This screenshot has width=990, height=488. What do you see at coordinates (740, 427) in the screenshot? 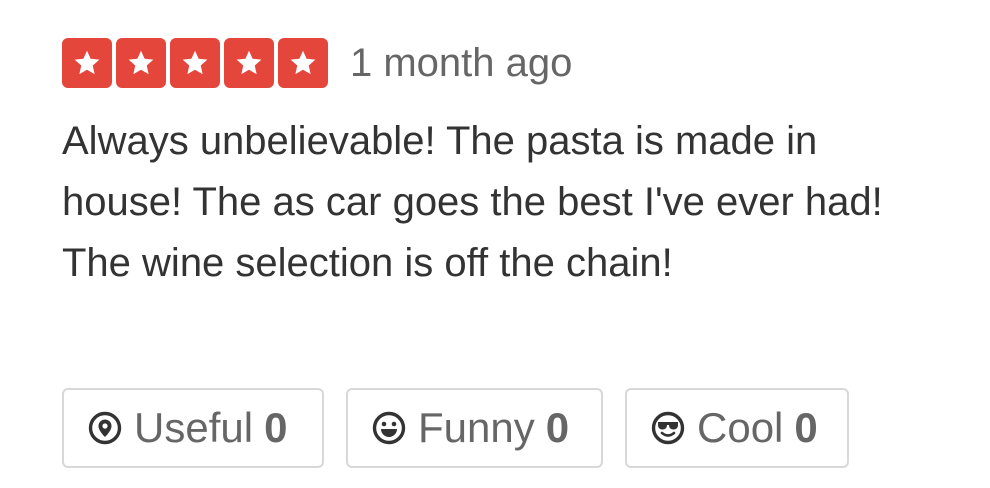
I see `cool-label: Cool` at bounding box center [740, 427].